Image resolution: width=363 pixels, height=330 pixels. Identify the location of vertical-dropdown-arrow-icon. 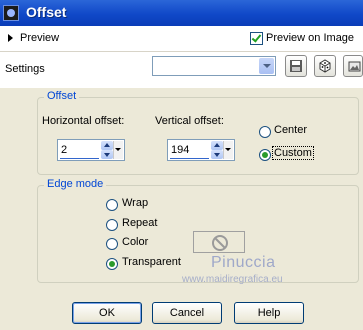
(228, 150).